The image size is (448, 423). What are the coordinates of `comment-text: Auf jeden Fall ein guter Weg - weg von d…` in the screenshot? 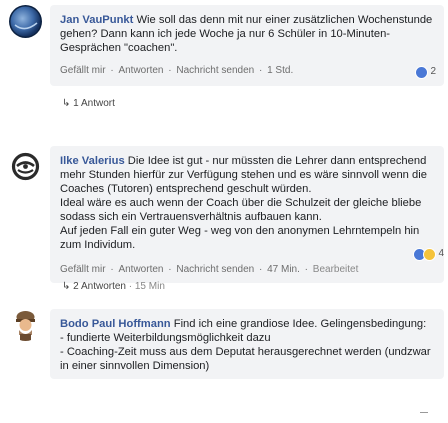 It's located at (240, 238).